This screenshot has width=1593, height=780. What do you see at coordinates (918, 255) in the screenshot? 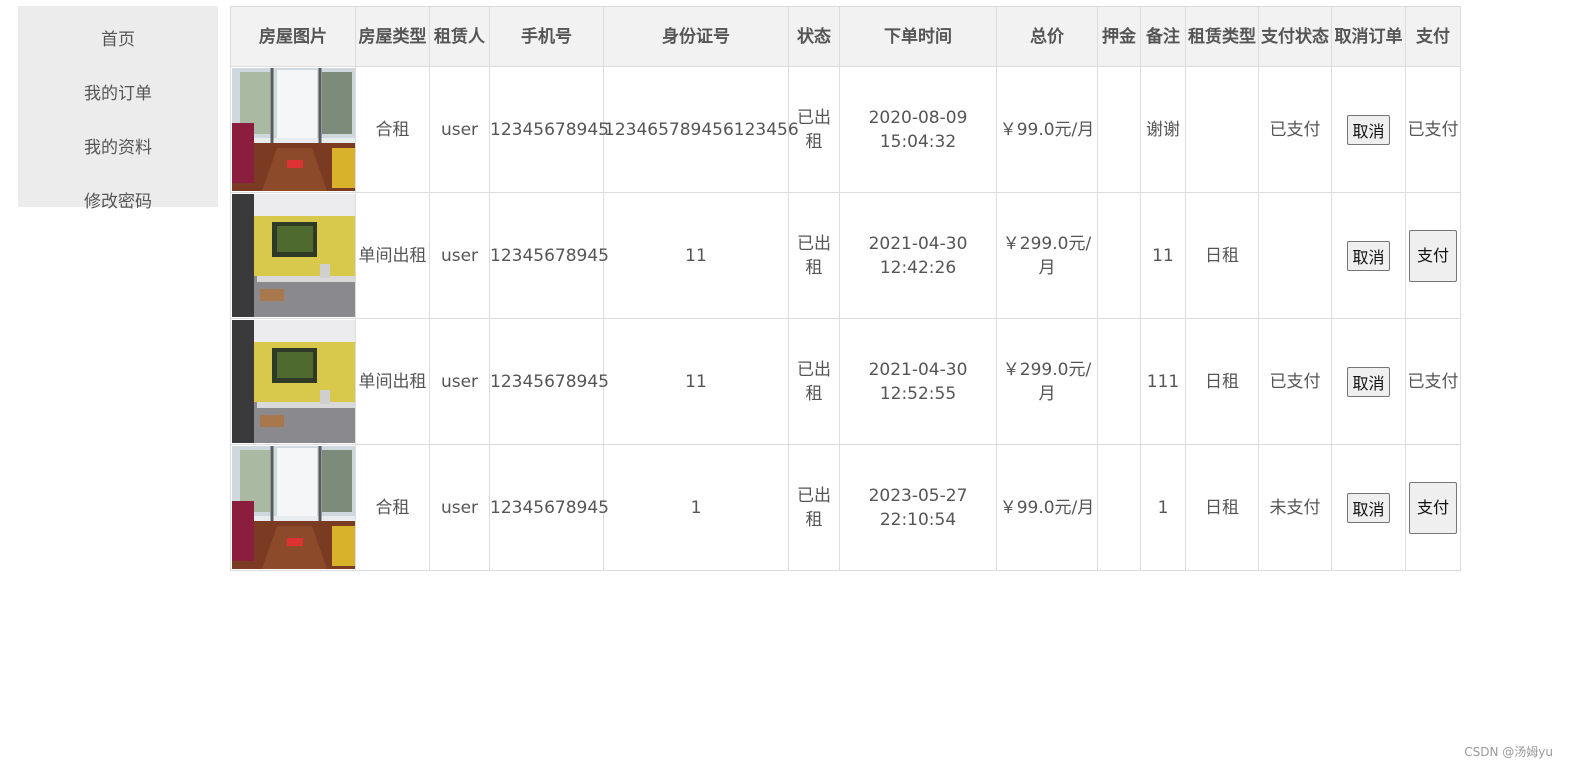
I see `order-time-cell: 2021-04-30 12:42:26` at bounding box center [918, 255].